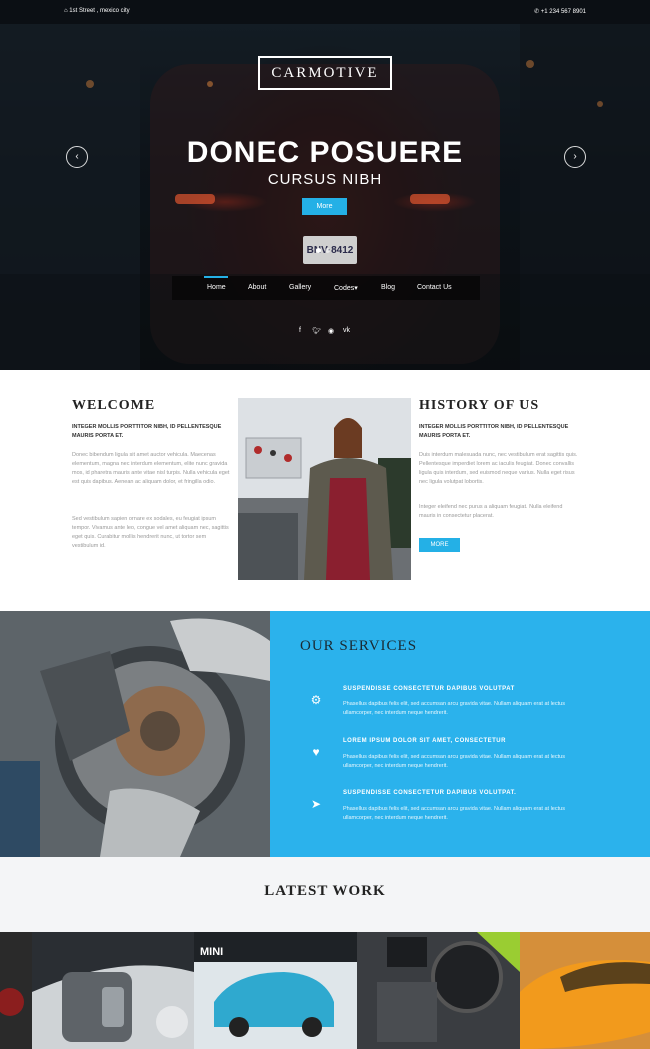 The width and height of the screenshot is (650, 1049). I want to click on phone-icon: ✆, so click(537, 12).